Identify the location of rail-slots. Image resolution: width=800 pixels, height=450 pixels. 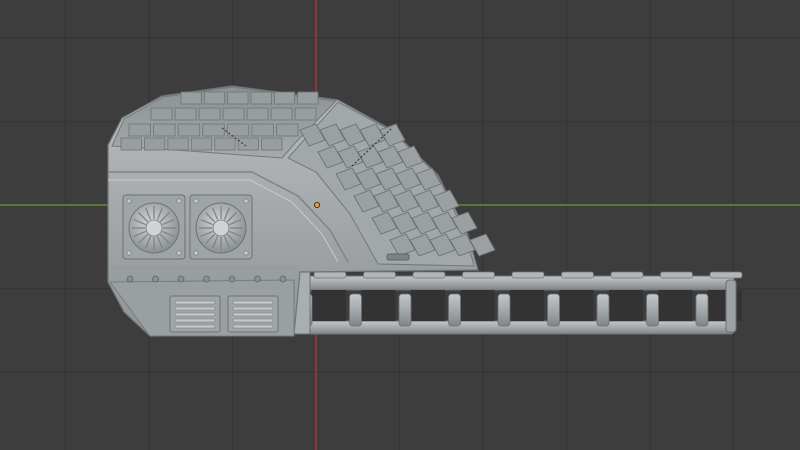
(520, 308).